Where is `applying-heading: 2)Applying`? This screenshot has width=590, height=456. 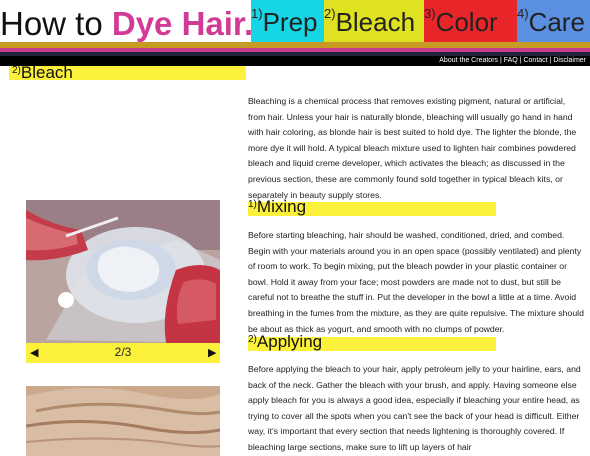
applying-heading: 2)Applying is located at coordinates (285, 342).